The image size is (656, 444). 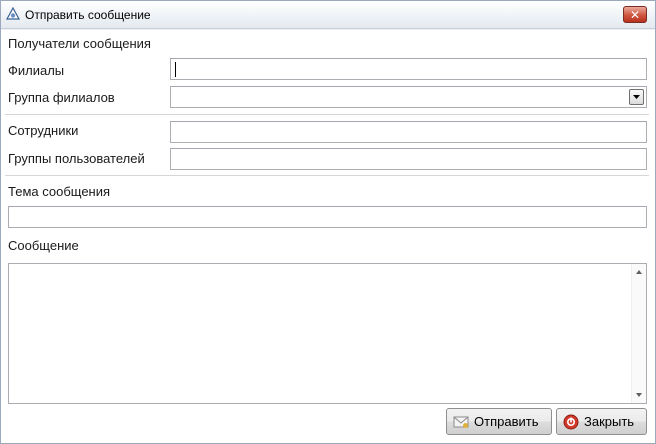 I want to click on scroll-down-arrow-icon, so click(x=639, y=395).